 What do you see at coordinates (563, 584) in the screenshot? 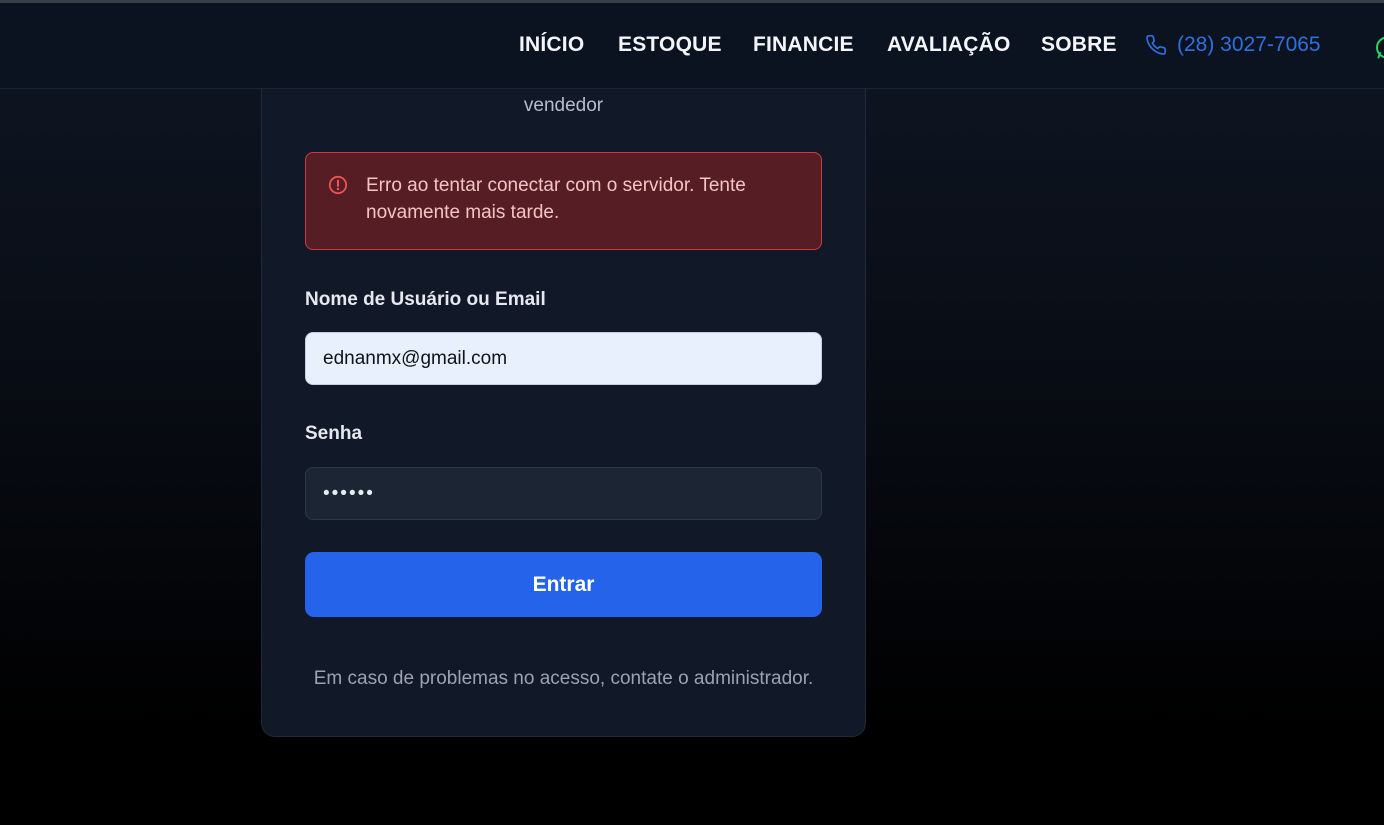
I see `login-submit-button: Entrar` at bounding box center [563, 584].